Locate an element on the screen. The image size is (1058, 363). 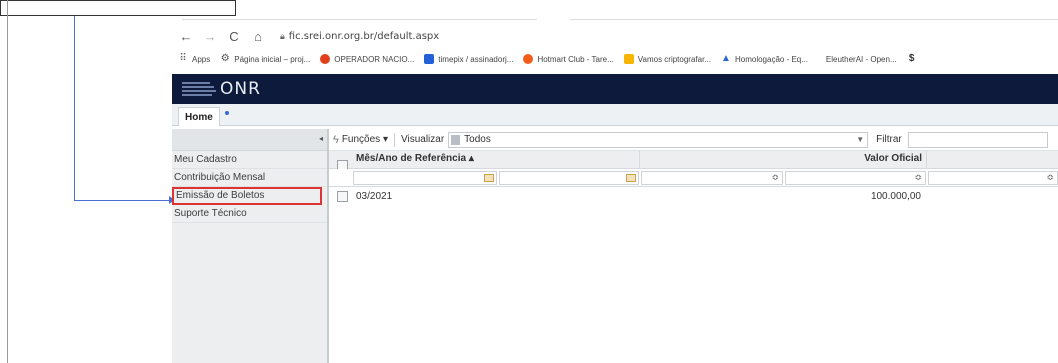
bitcoin-icon is located at coordinates (628, 59).